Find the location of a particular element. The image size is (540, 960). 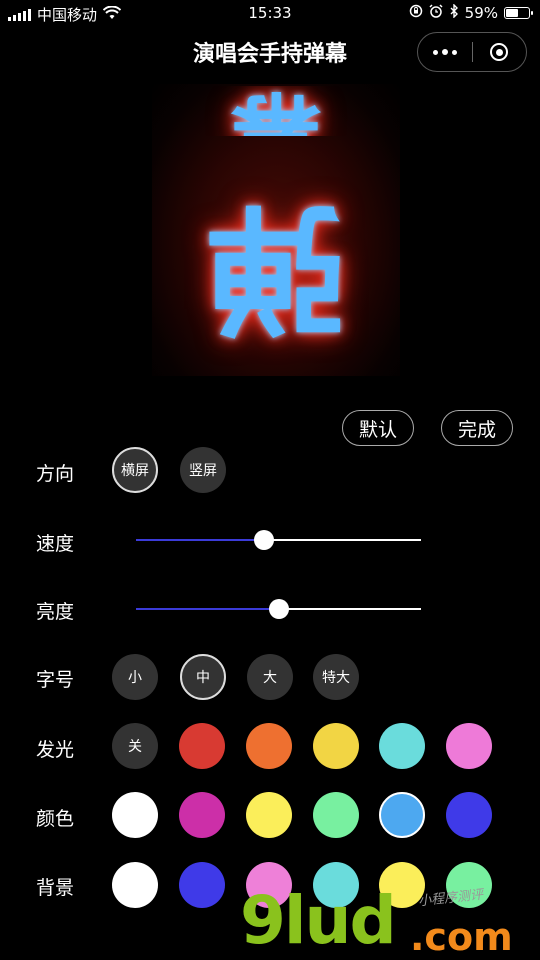

color-swatch-indigo is located at coordinates (469, 815).